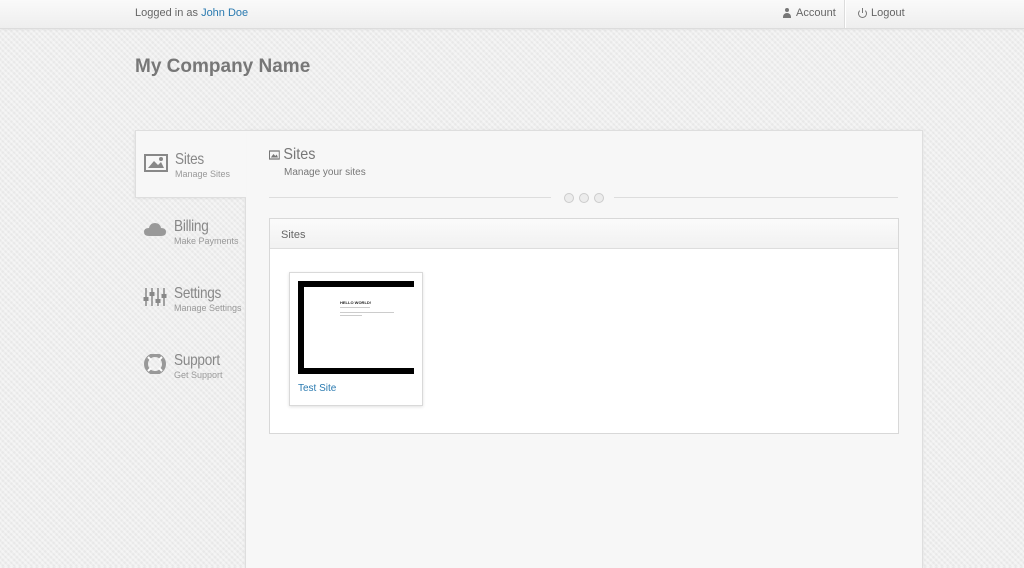  What do you see at coordinates (224, 13) in the screenshot?
I see `user-name-link: John Doe` at bounding box center [224, 13].